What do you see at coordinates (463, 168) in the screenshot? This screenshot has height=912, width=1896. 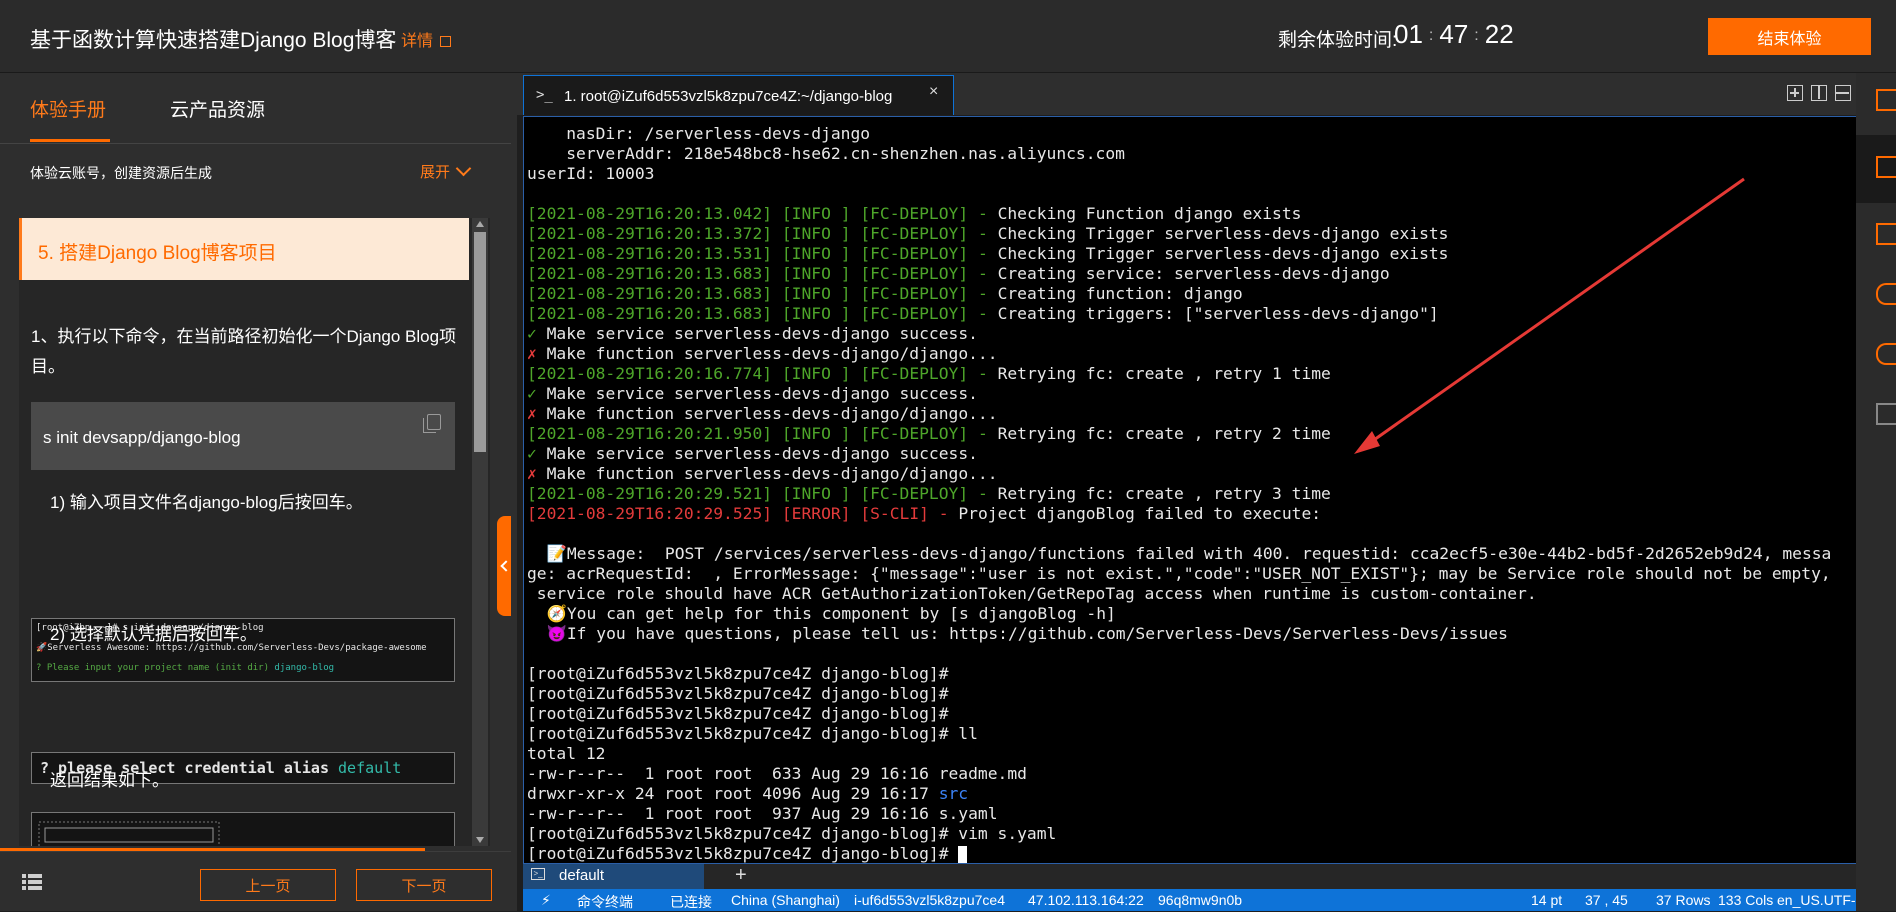 I see `chevron-down-icon` at bounding box center [463, 168].